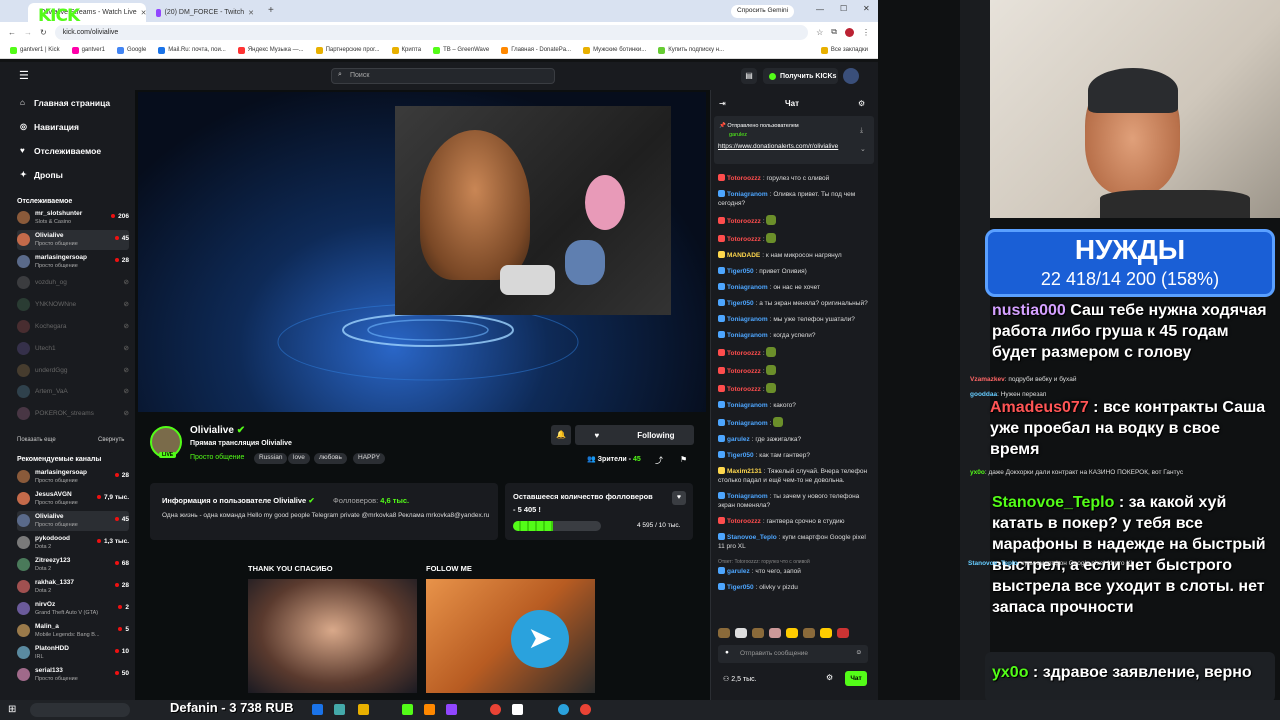 The image size is (1280, 720). I want to click on sidebar-channel: rakhak_1337 Dota 2 28, so click(73, 587).